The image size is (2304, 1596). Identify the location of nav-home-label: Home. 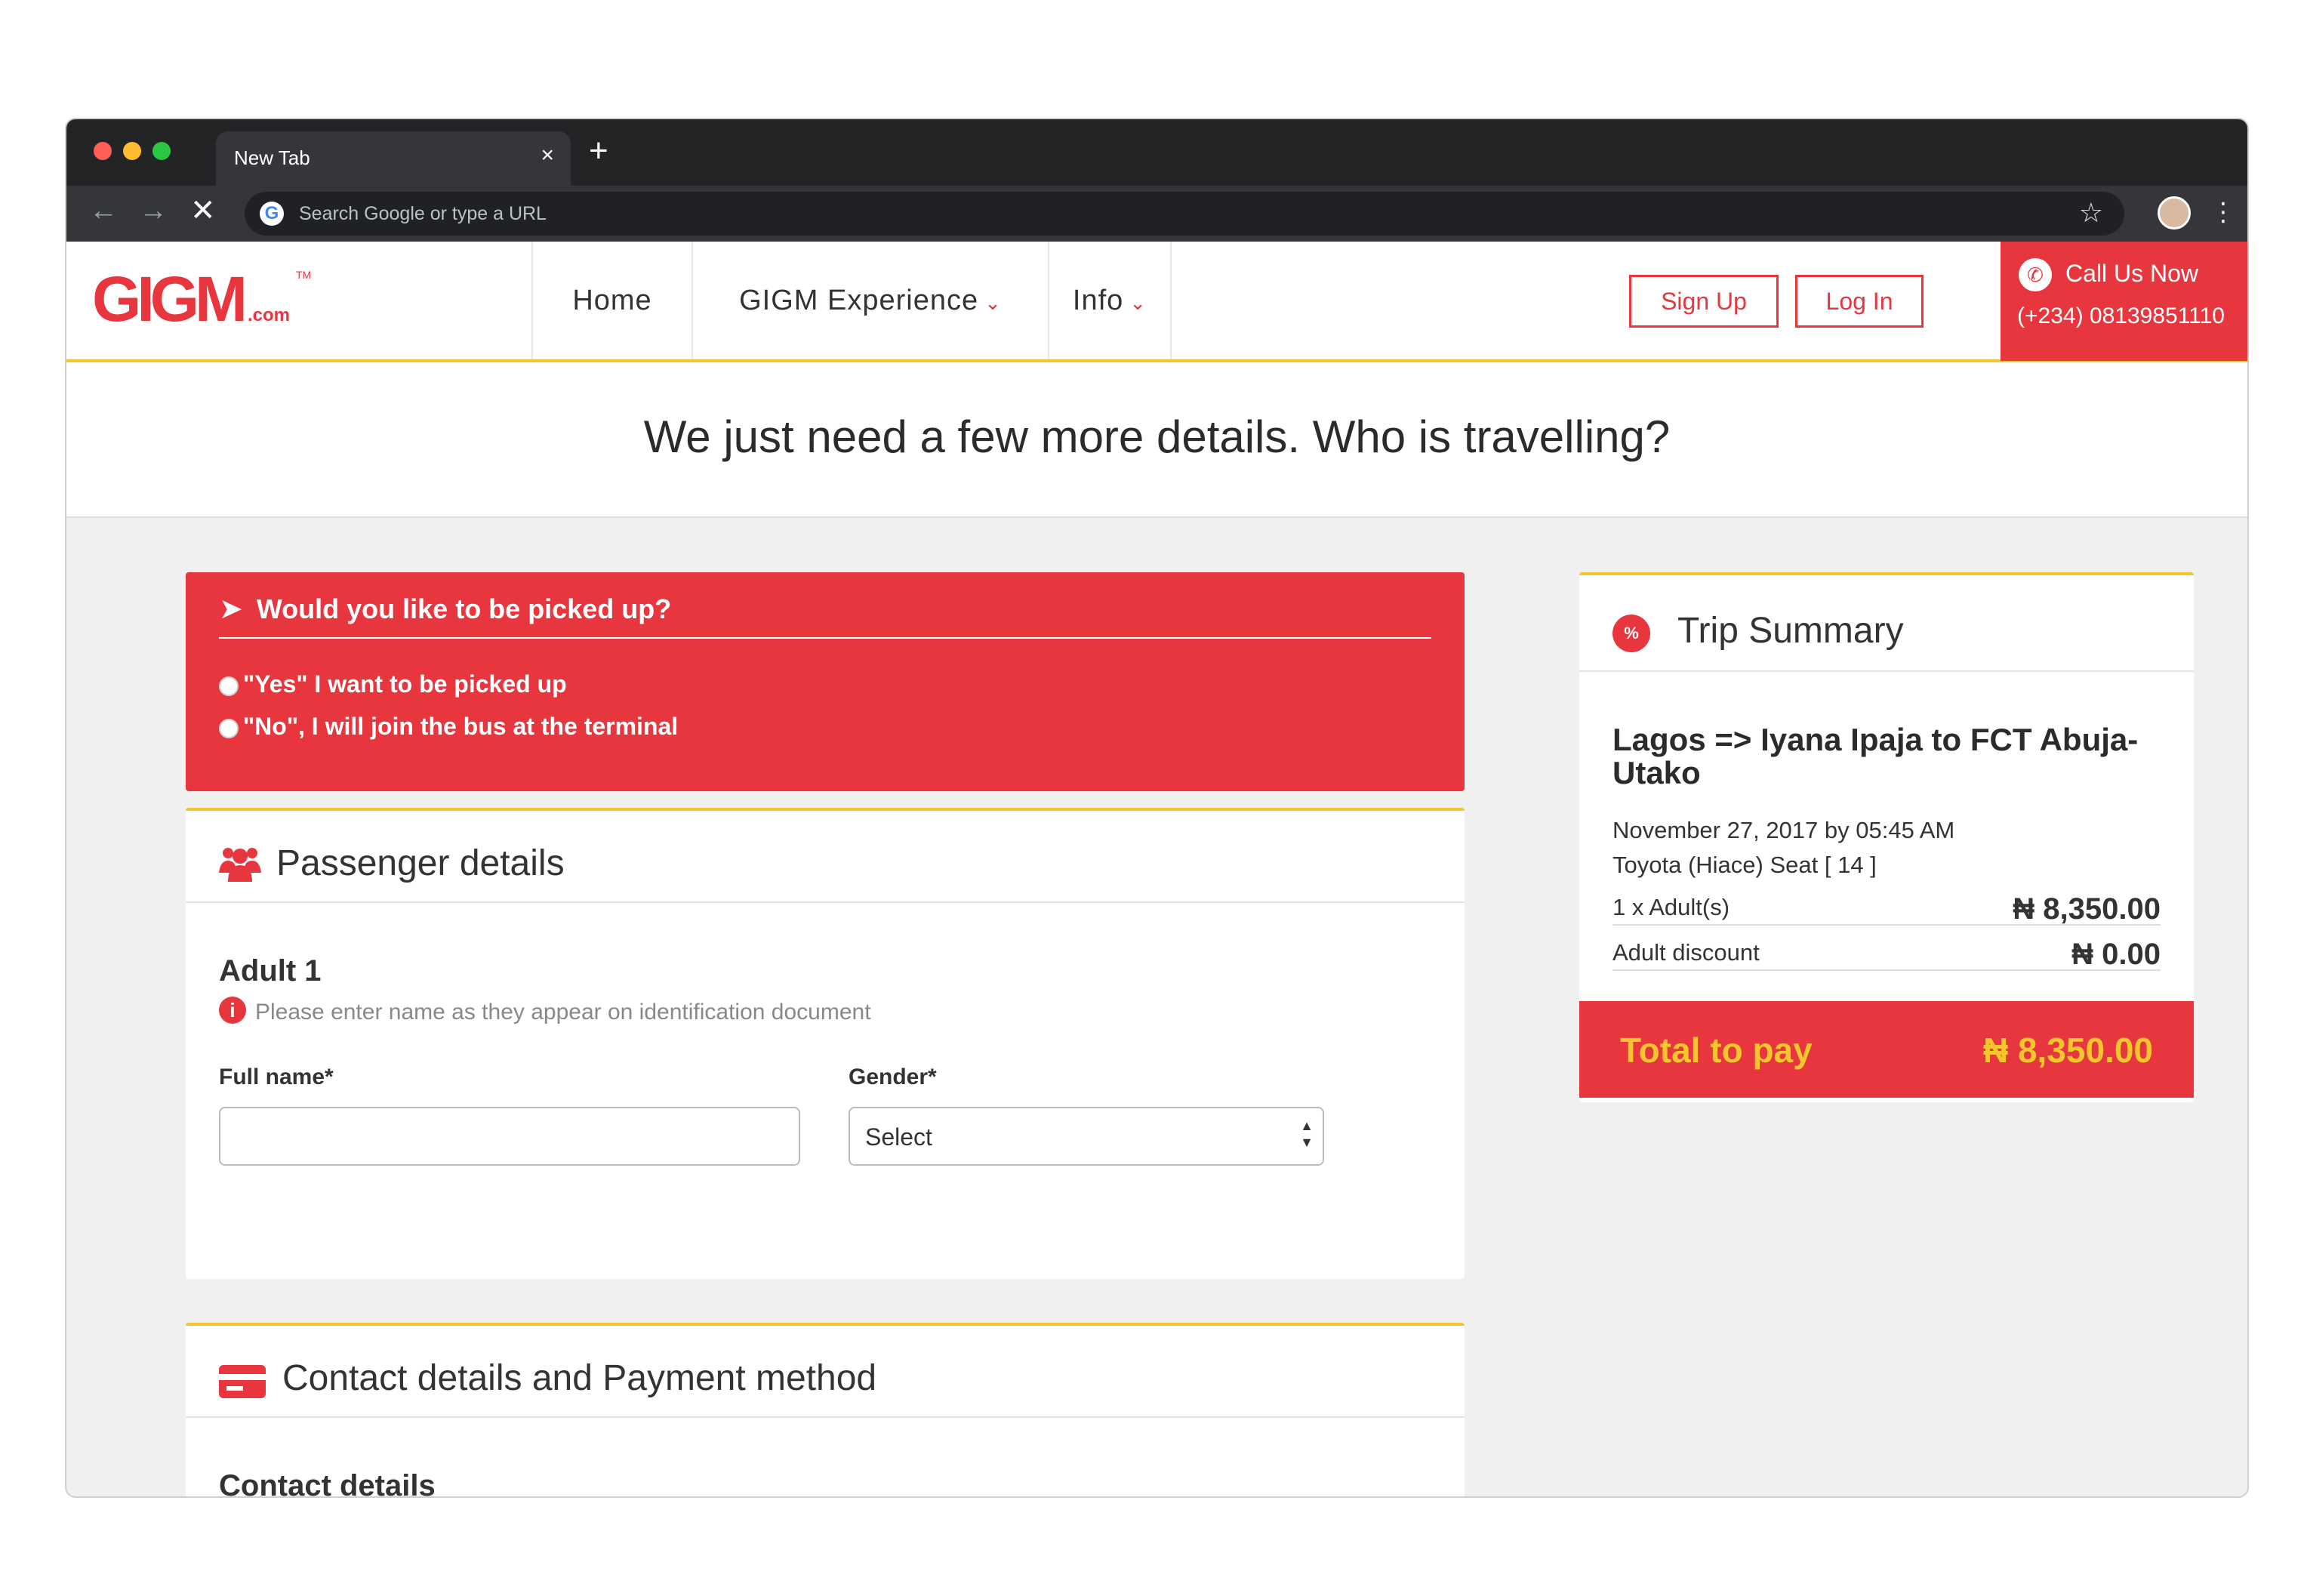
(612, 300).